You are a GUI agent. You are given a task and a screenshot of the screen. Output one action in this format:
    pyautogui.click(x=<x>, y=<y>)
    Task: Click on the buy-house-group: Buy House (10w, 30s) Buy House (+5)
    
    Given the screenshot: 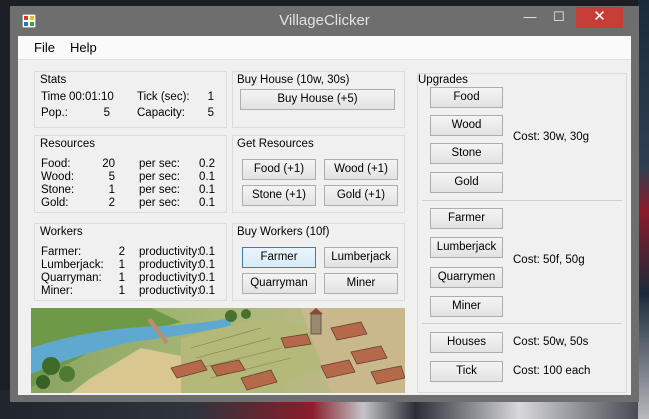 What is the action you would take?
    pyautogui.click(x=318, y=99)
    